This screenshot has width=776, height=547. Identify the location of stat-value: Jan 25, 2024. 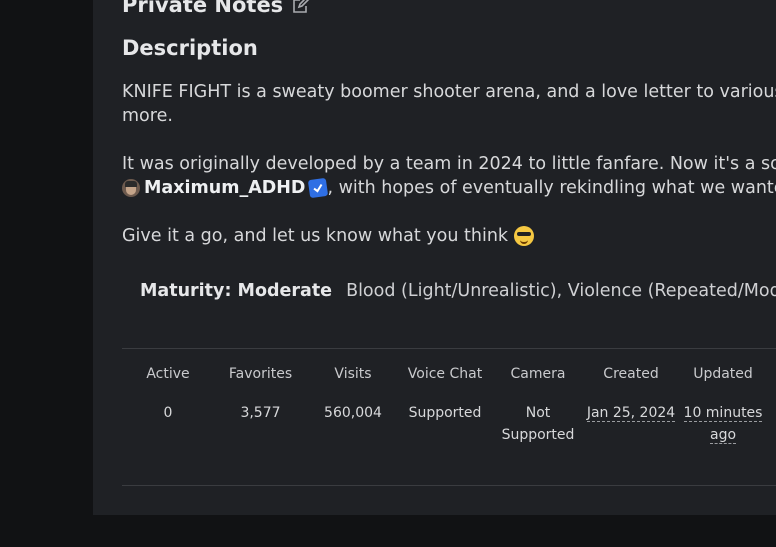
(631, 413).